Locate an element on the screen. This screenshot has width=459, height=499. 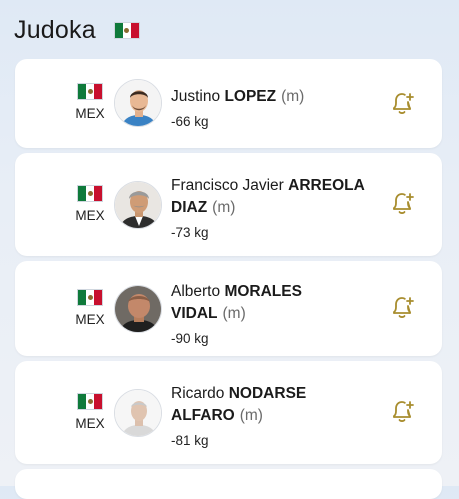
page-header: Judoka is located at coordinates (77, 30).